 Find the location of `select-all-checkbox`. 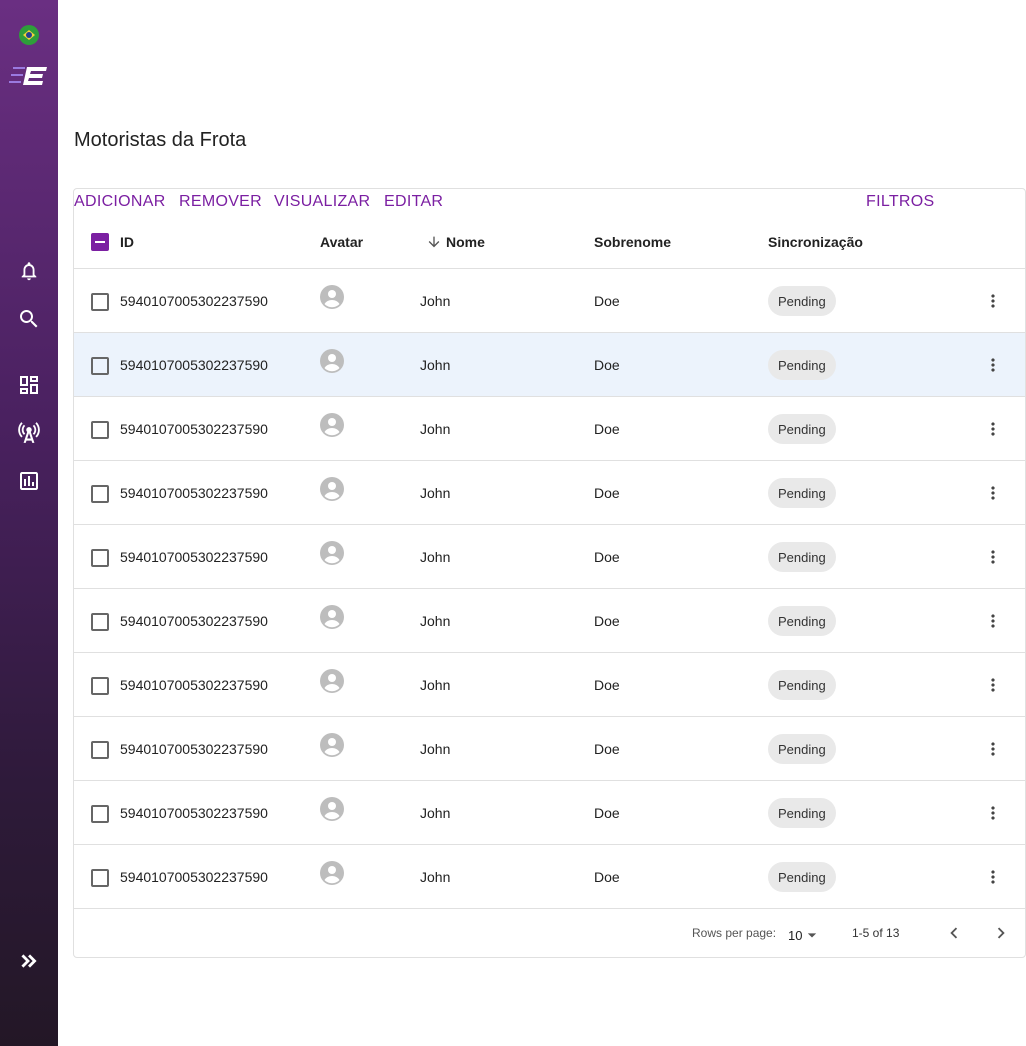

select-all-checkbox is located at coordinates (100, 242).